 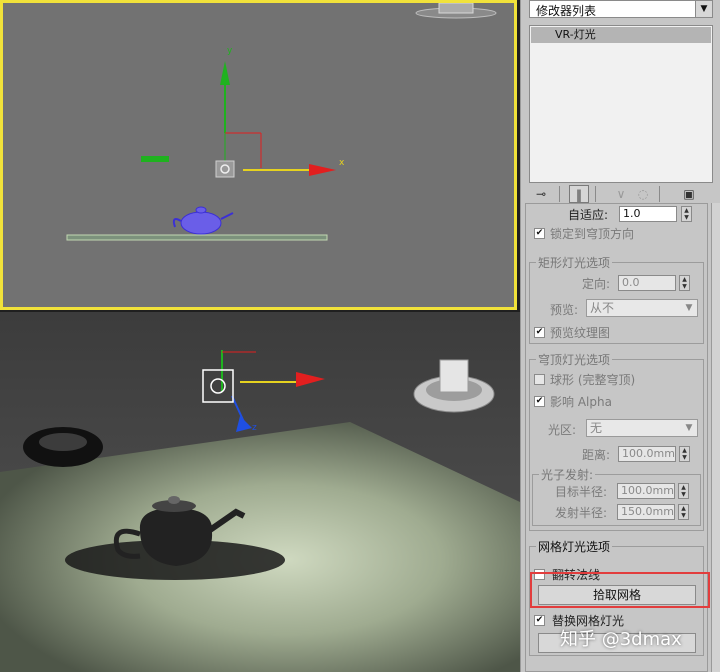 I want to click on emit-radius-label: 发射半径:, so click(x=581, y=513).